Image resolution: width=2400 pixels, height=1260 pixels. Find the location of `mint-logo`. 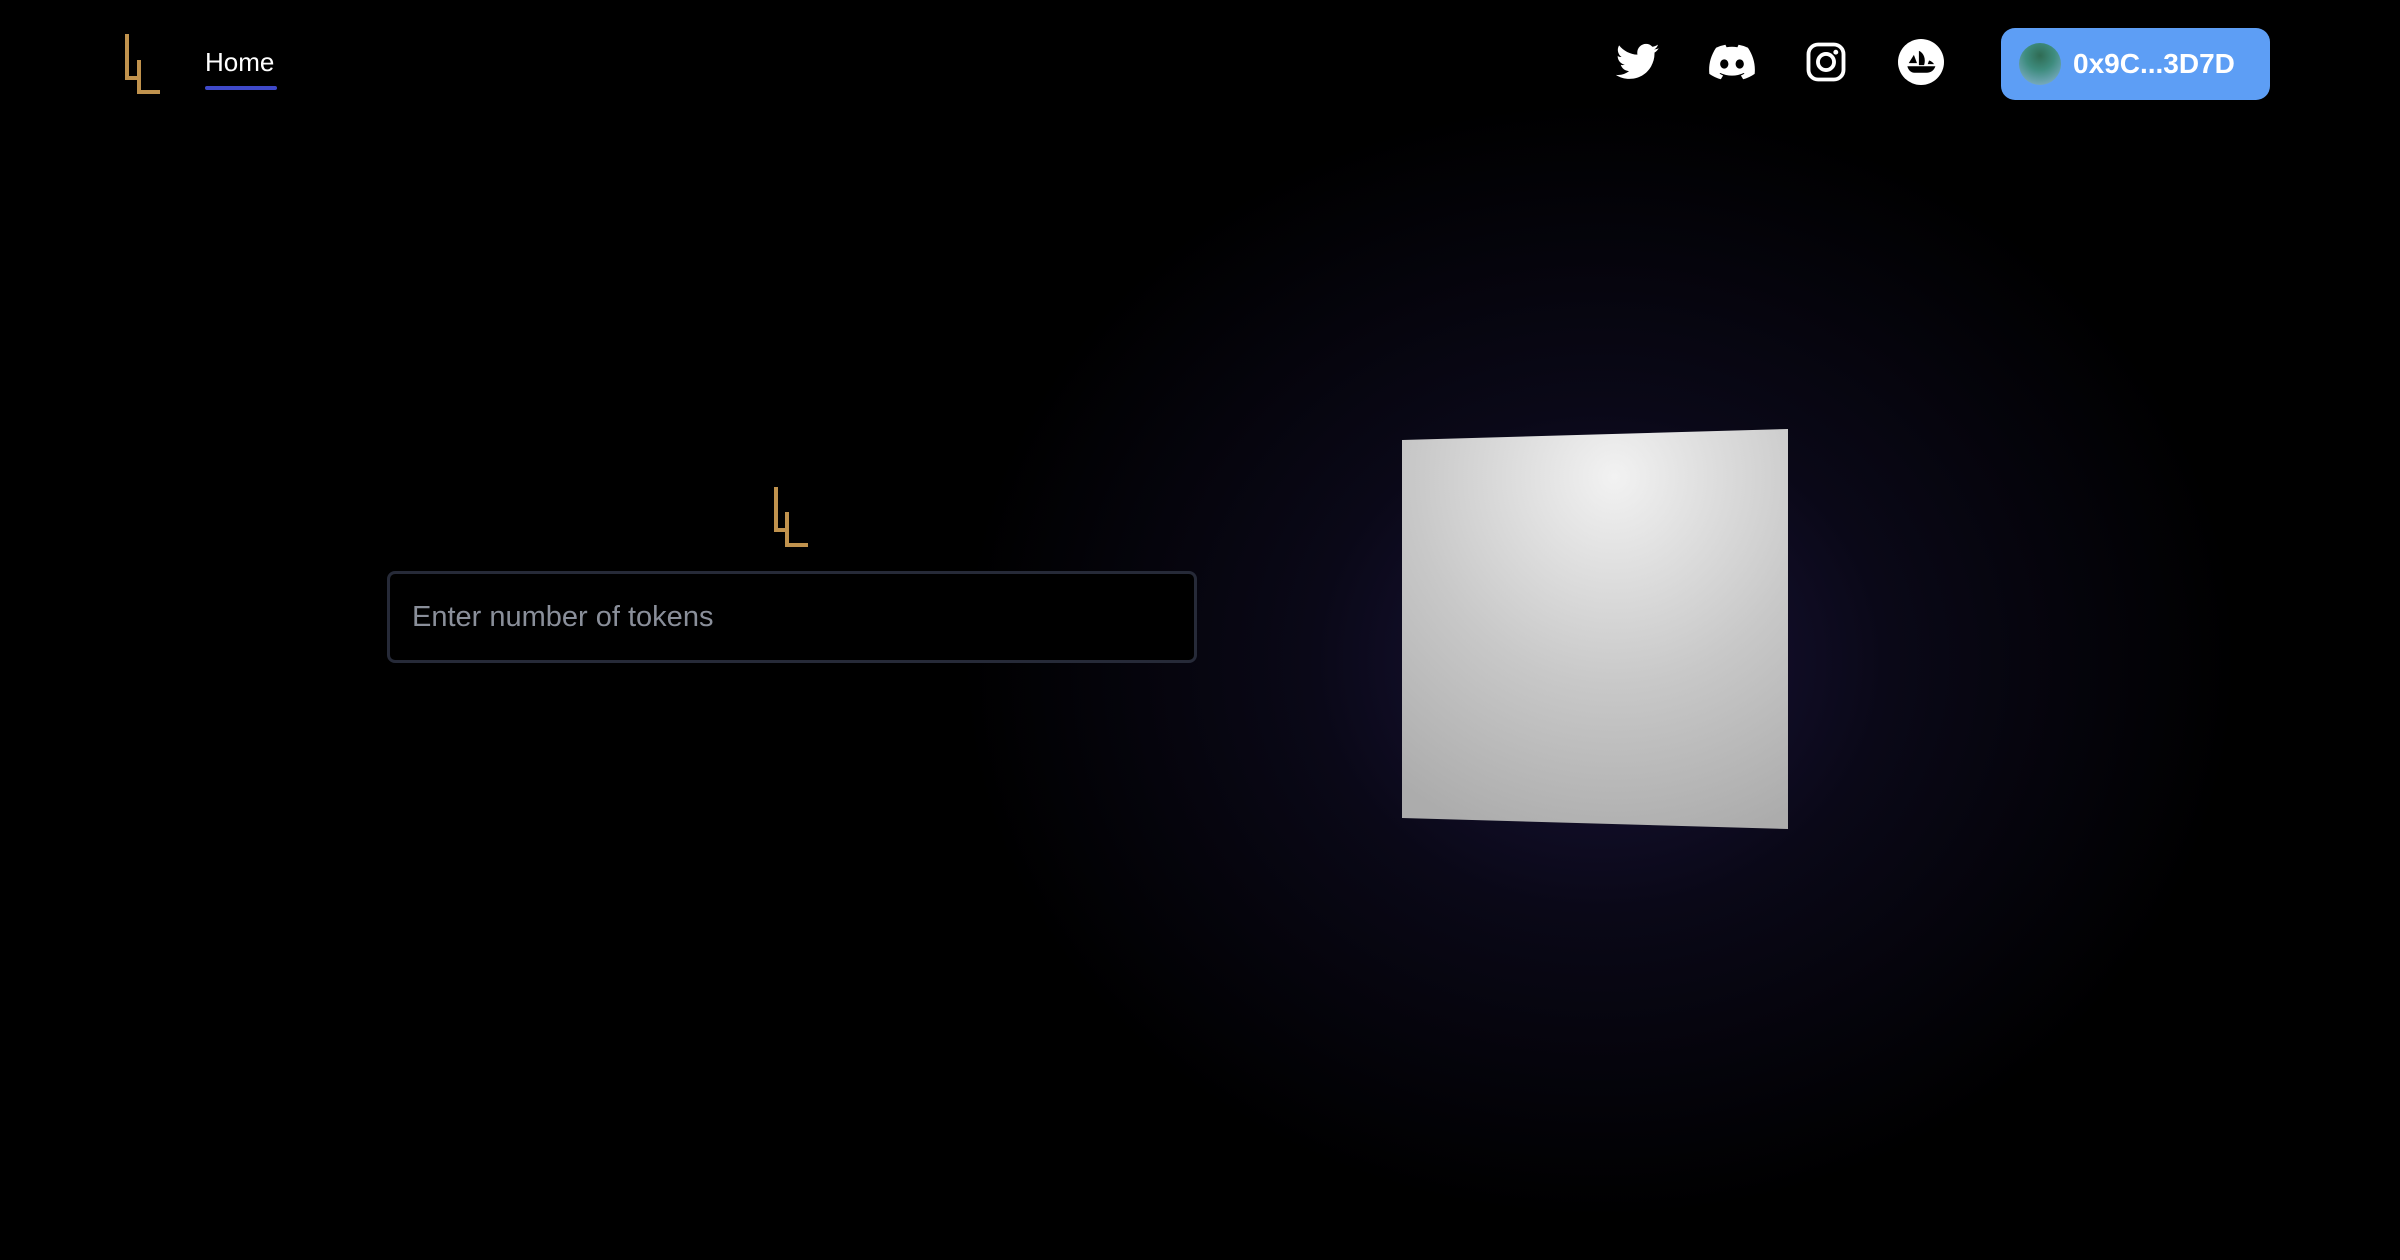

mint-logo is located at coordinates (791, 517).